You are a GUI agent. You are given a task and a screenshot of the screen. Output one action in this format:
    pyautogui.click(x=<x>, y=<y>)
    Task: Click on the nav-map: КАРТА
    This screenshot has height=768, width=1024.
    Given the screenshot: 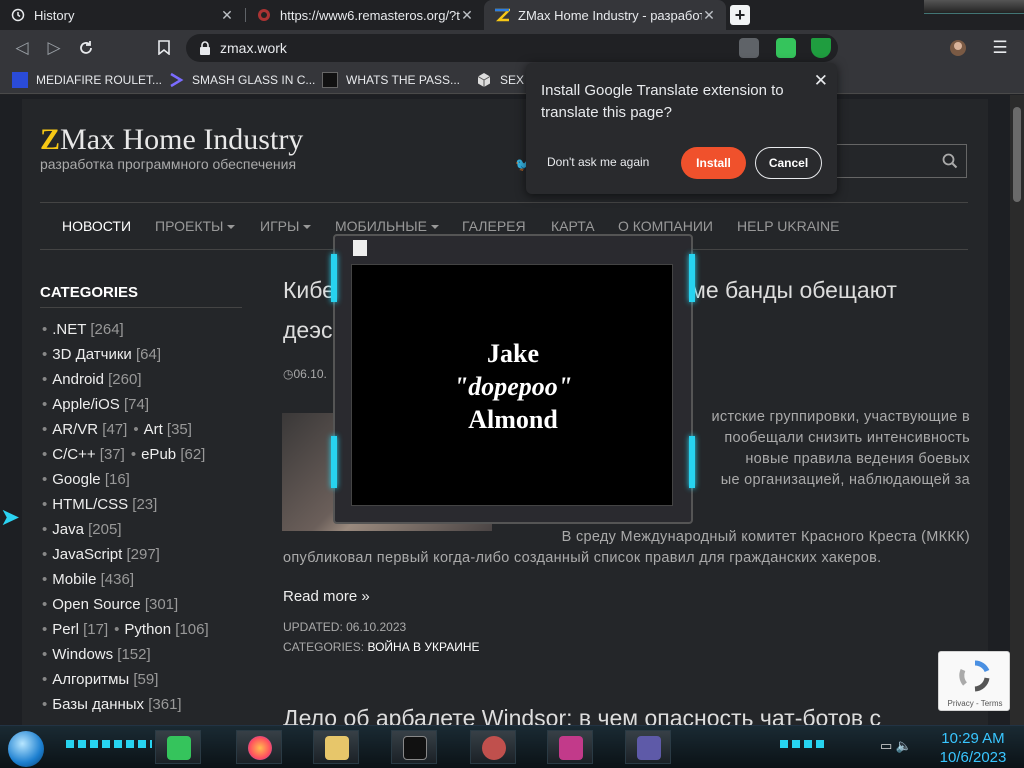 What is the action you would take?
    pyautogui.click(x=573, y=226)
    